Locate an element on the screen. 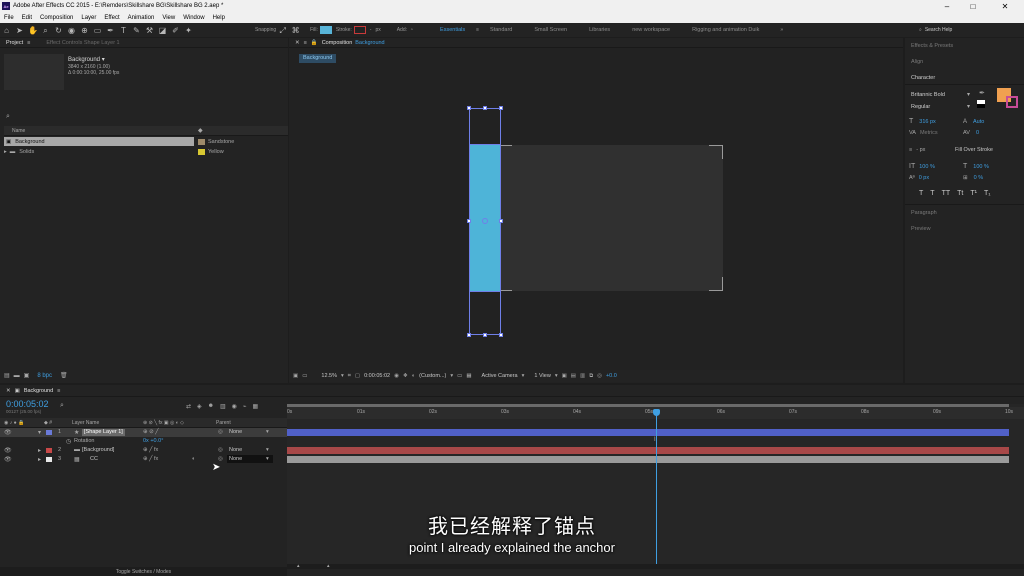  font-size-value: 316 px is located at coordinates (927, 122).